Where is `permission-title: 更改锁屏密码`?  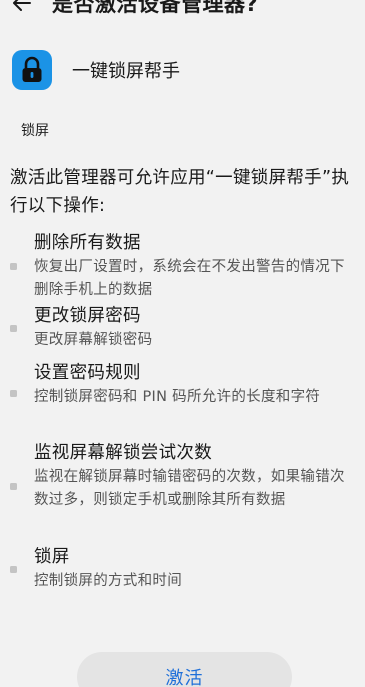 permission-title: 更改锁屏密码 is located at coordinates (87, 316).